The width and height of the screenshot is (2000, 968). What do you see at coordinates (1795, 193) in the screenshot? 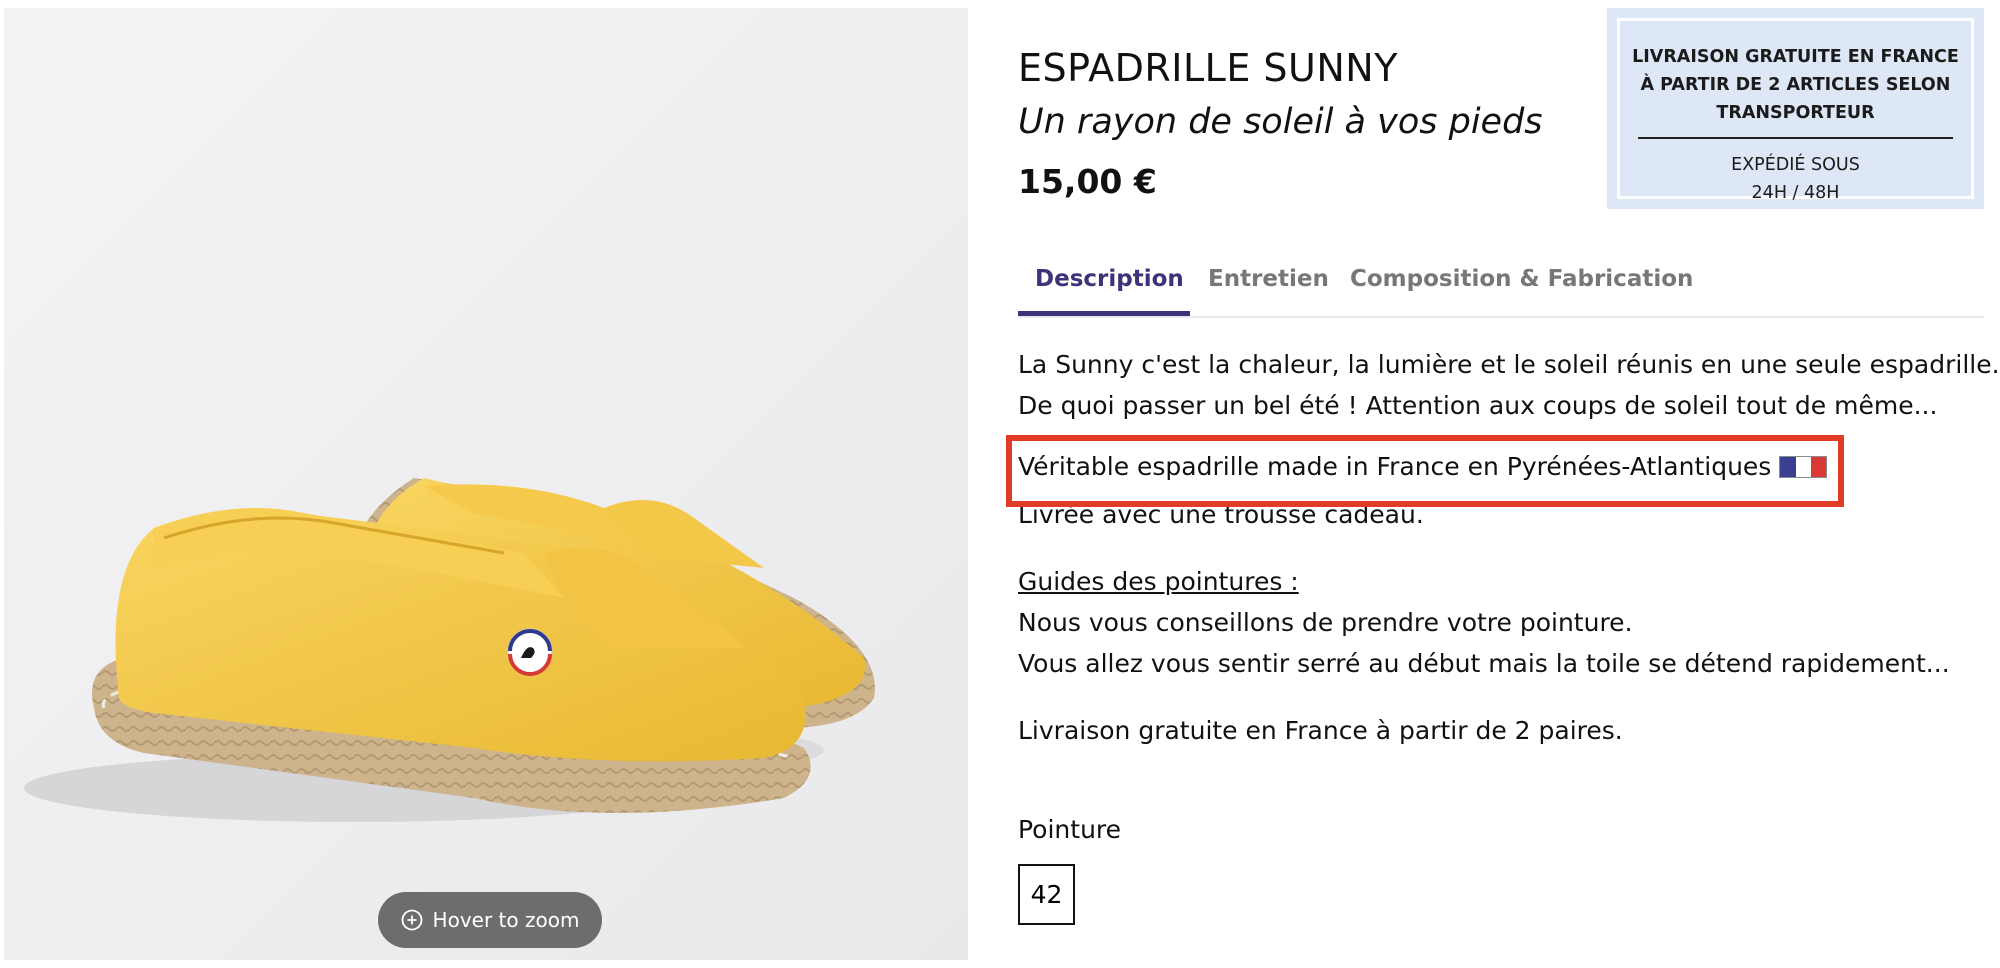
I see `dispatch-time-line2: 24H / 48H` at bounding box center [1795, 193].